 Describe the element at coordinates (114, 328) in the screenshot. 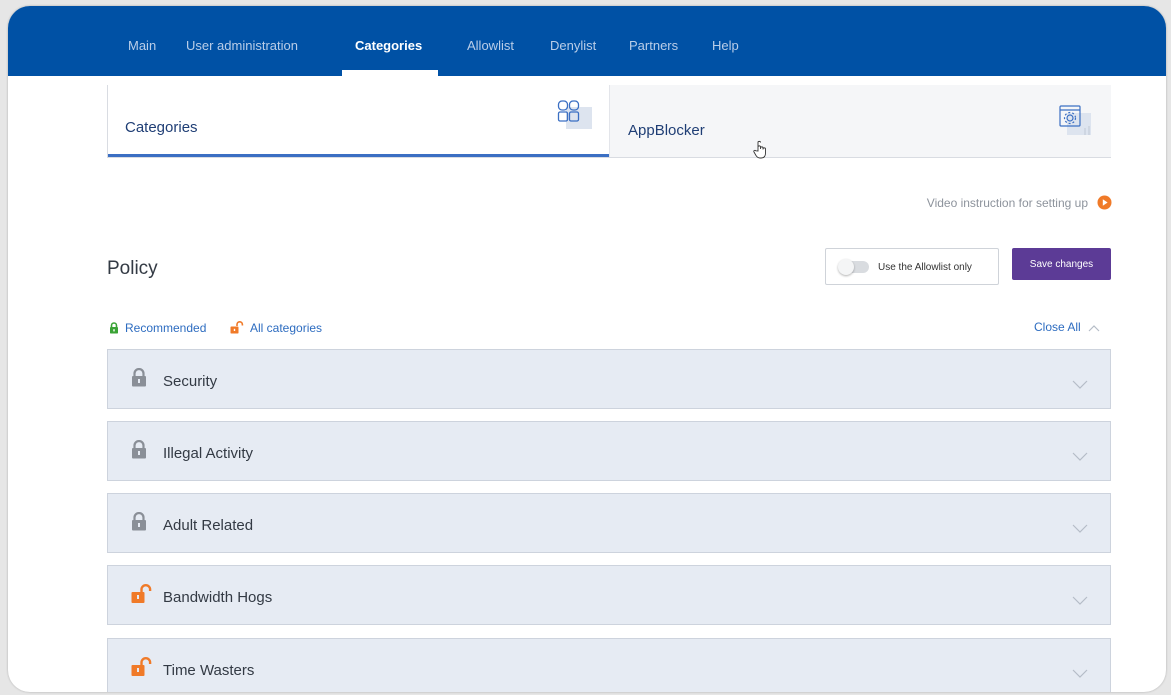

I see `green-lock-icon` at that location.